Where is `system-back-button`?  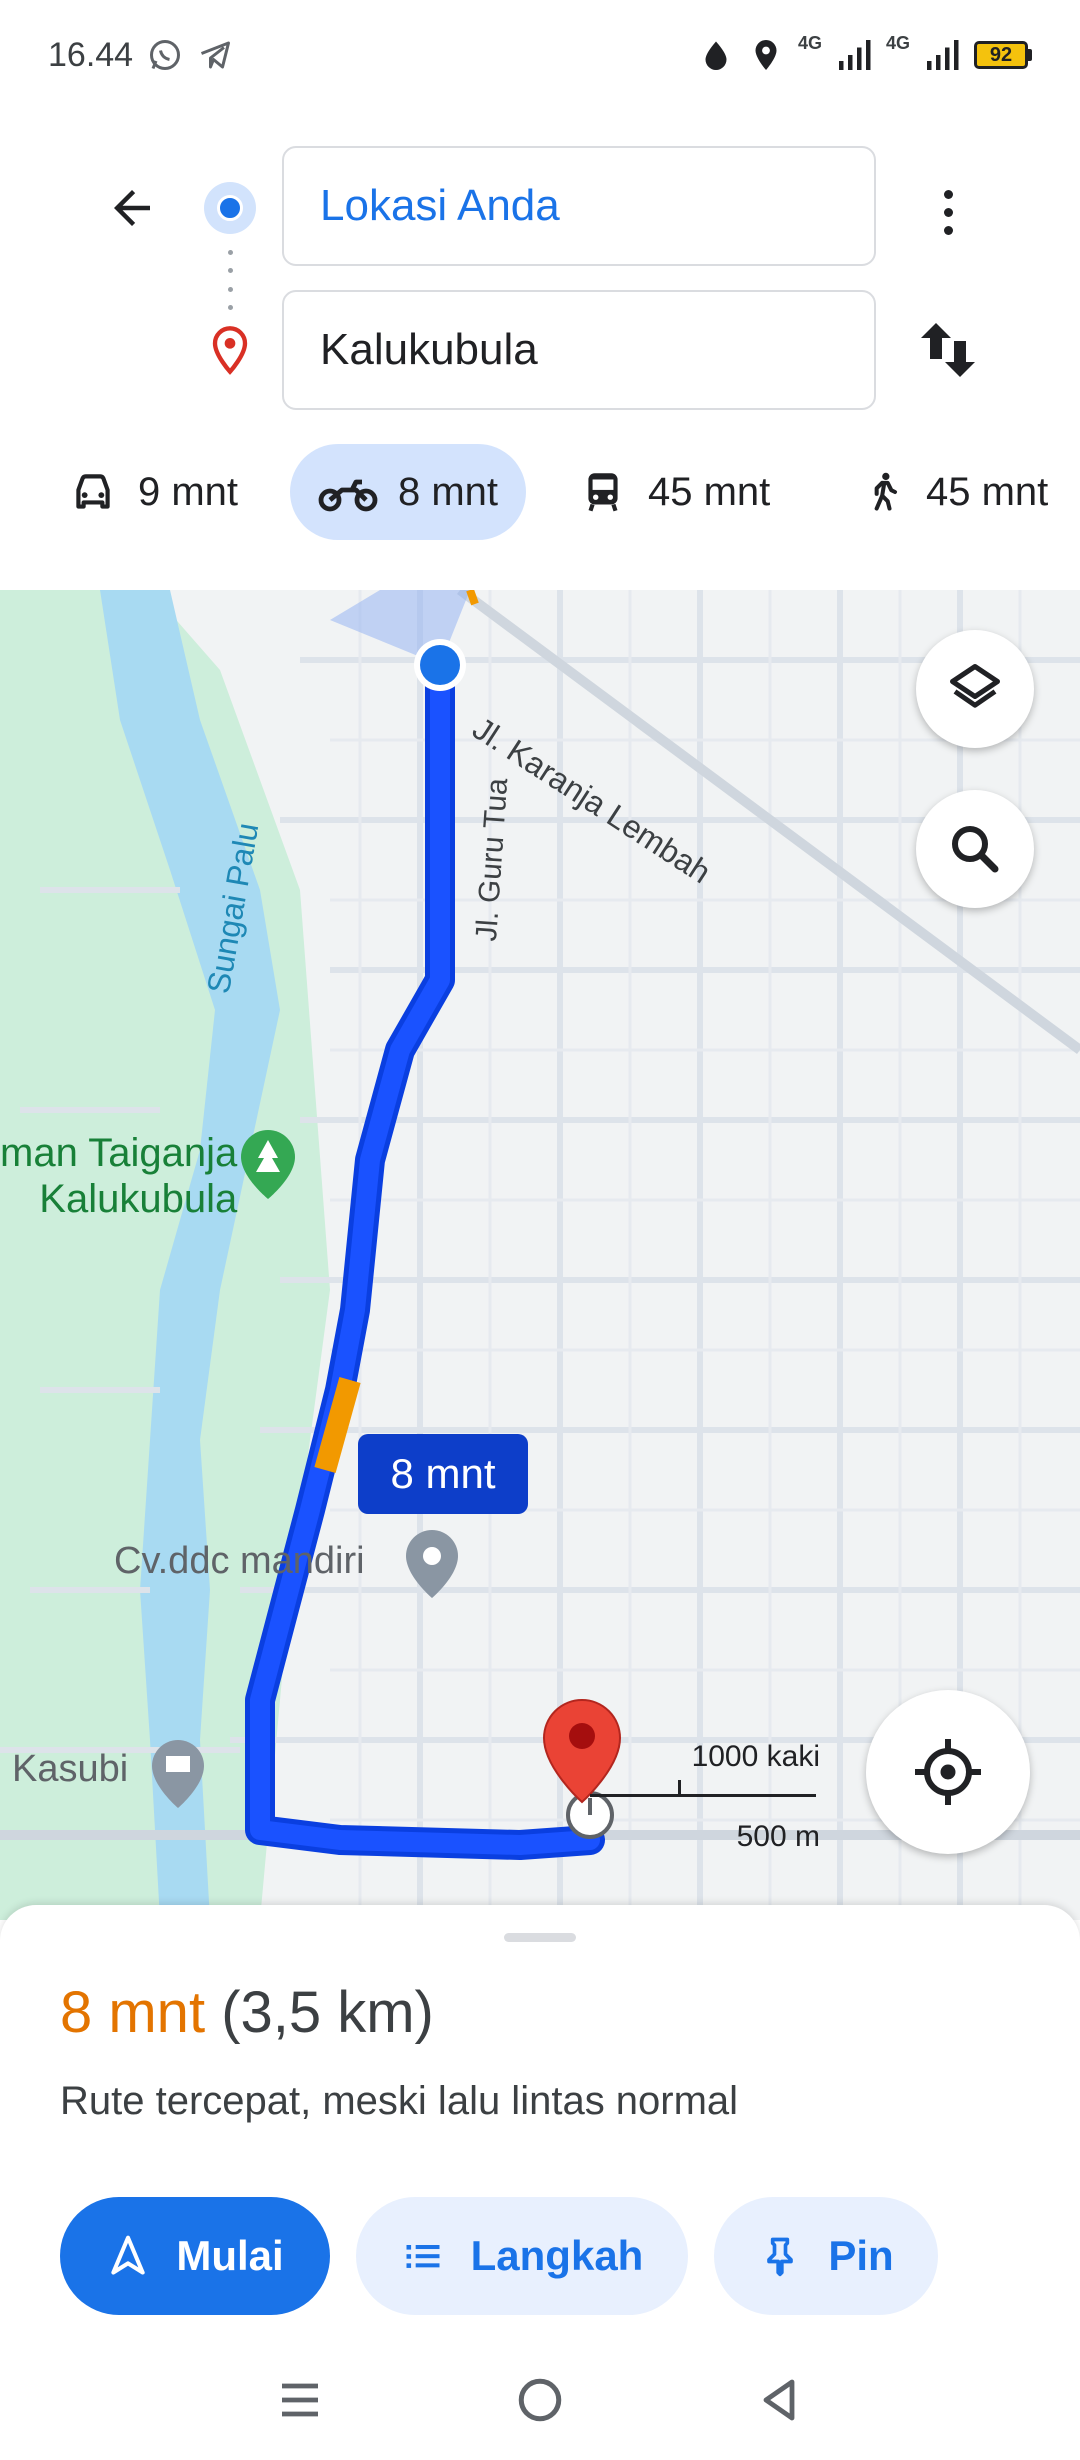
system-back-button is located at coordinates (780, 2400).